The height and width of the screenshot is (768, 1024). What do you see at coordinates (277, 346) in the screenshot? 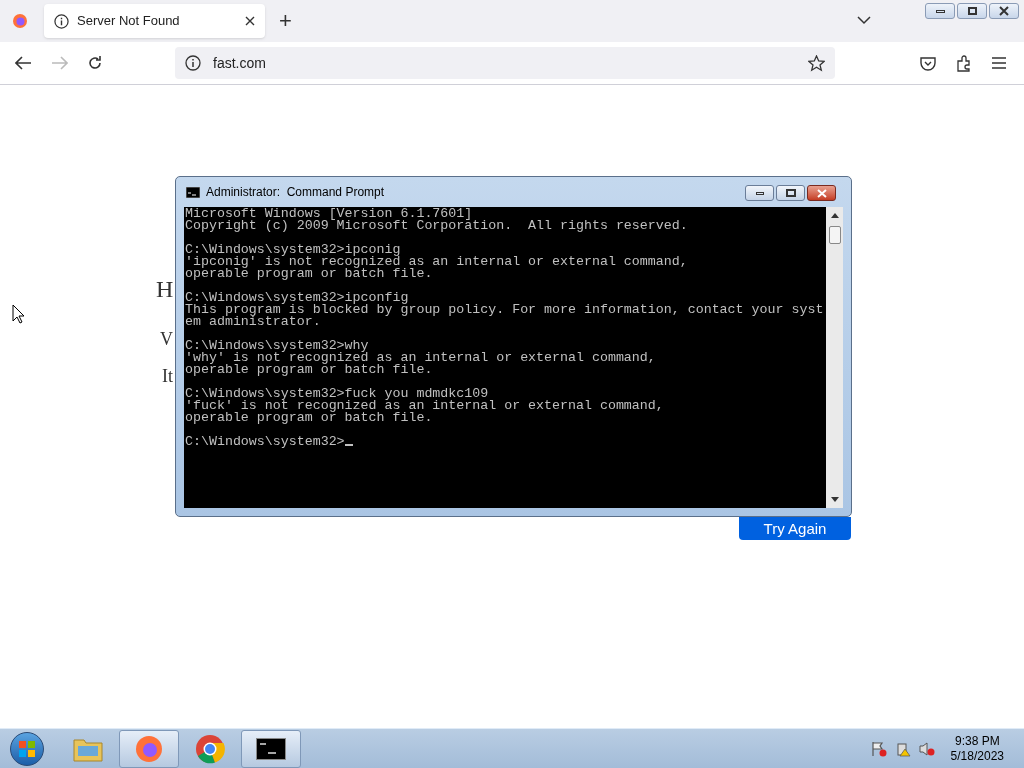
I see `console-line: C:\Windows\system32>why` at bounding box center [277, 346].